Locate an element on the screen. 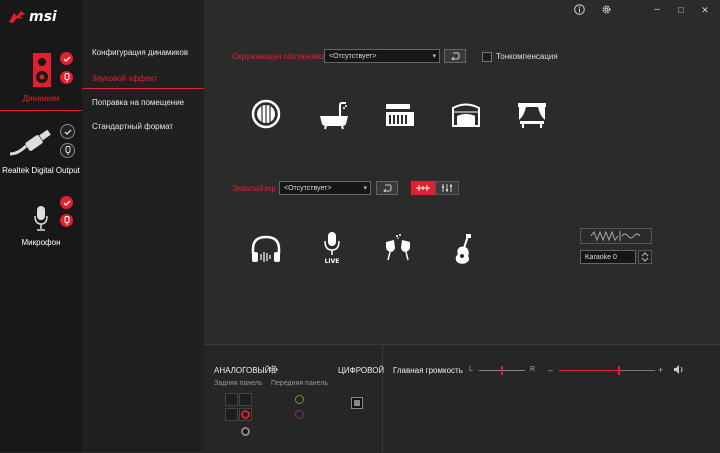 This screenshot has width=720, height=453. environment-label: Окружающая обстановка is located at coordinates (279, 56).